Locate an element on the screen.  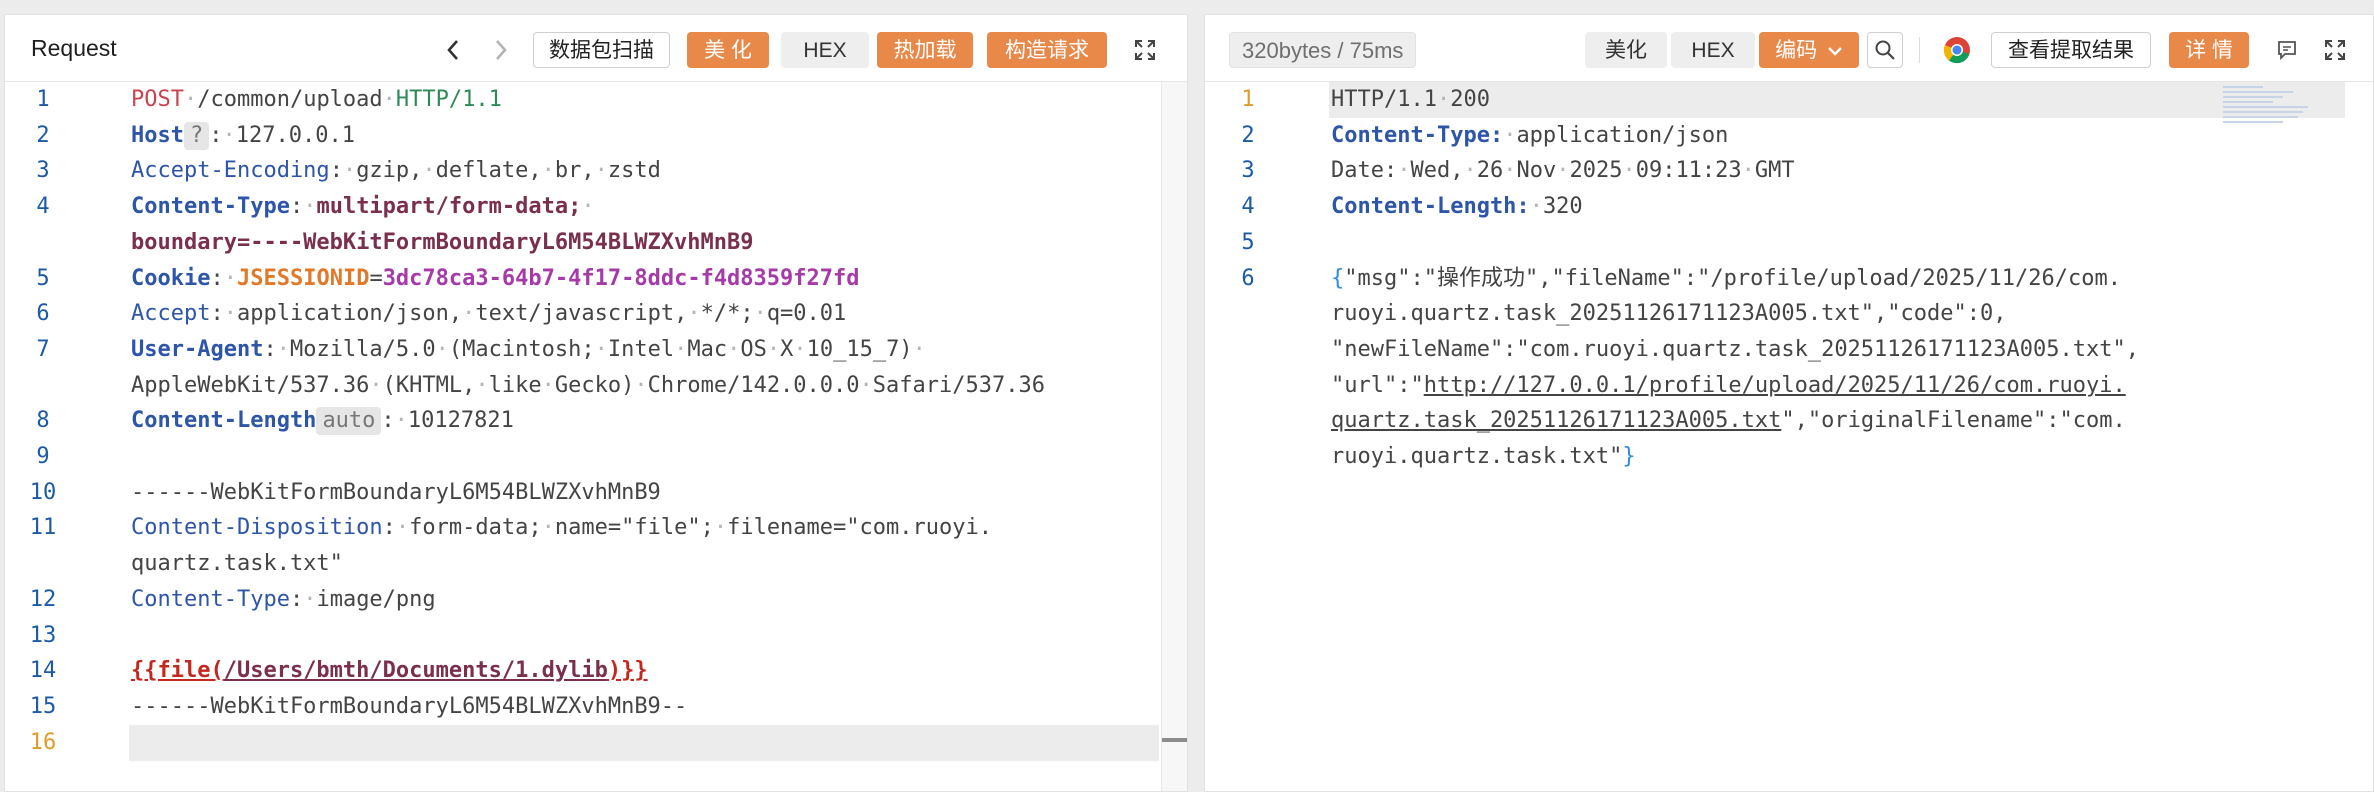
comment-button is located at coordinates (2287, 50).